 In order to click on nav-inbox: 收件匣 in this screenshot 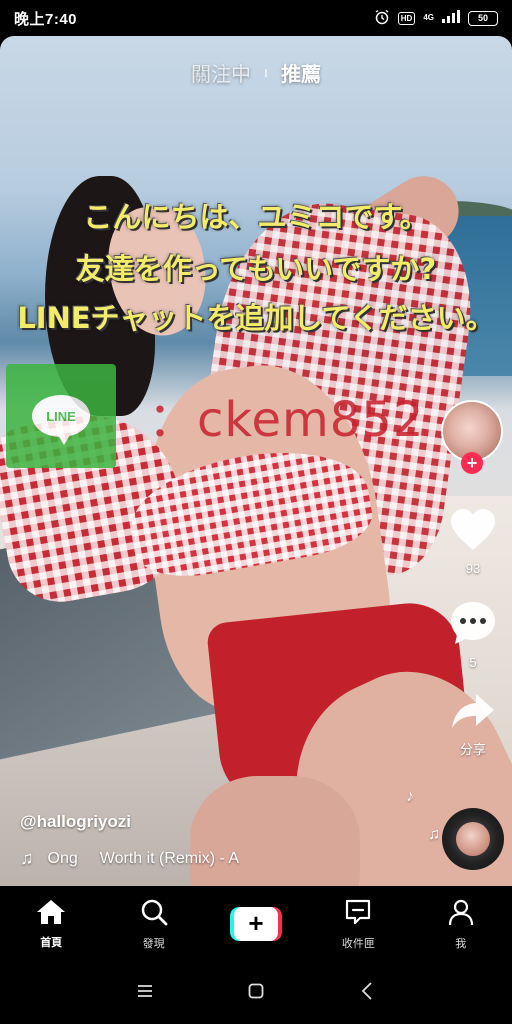, I will do `click(358, 924)`.